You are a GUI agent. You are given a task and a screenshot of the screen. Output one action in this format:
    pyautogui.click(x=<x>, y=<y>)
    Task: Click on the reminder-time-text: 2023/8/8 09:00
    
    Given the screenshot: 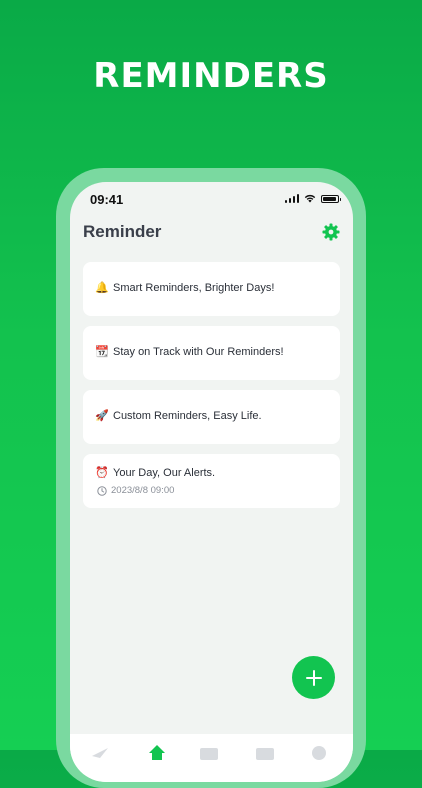 What is the action you would take?
    pyautogui.click(x=143, y=490)
    